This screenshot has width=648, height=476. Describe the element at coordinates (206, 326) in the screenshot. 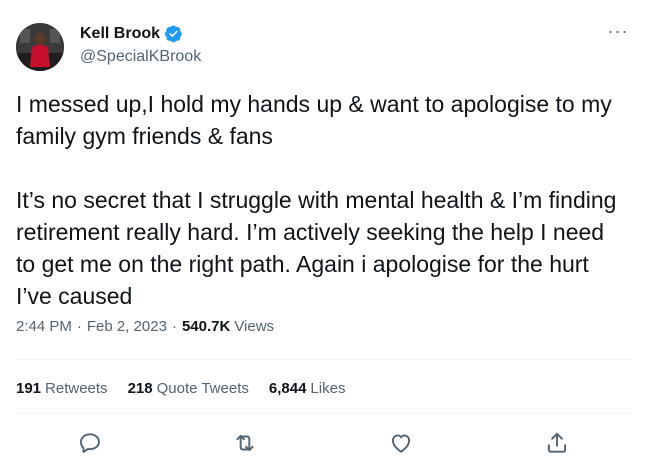

I see `views-count: 540.7K` at that location.